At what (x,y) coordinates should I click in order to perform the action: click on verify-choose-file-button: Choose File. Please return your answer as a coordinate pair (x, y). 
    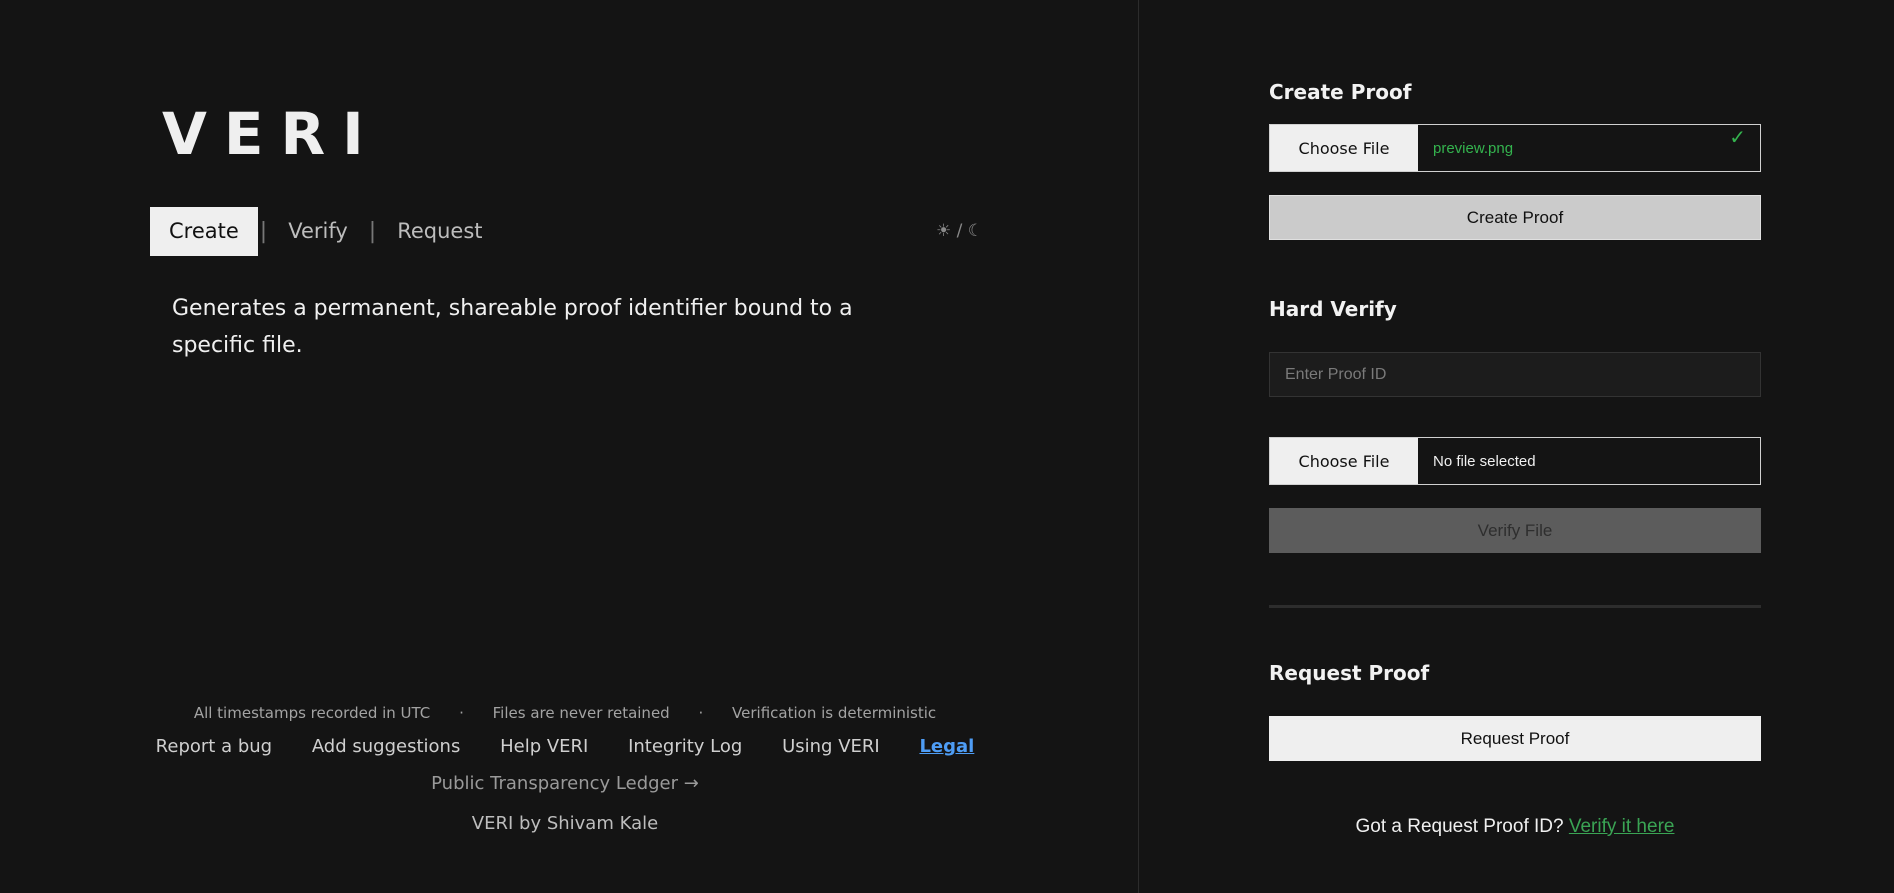
    Looking at the image, I should click on (1344, 461).